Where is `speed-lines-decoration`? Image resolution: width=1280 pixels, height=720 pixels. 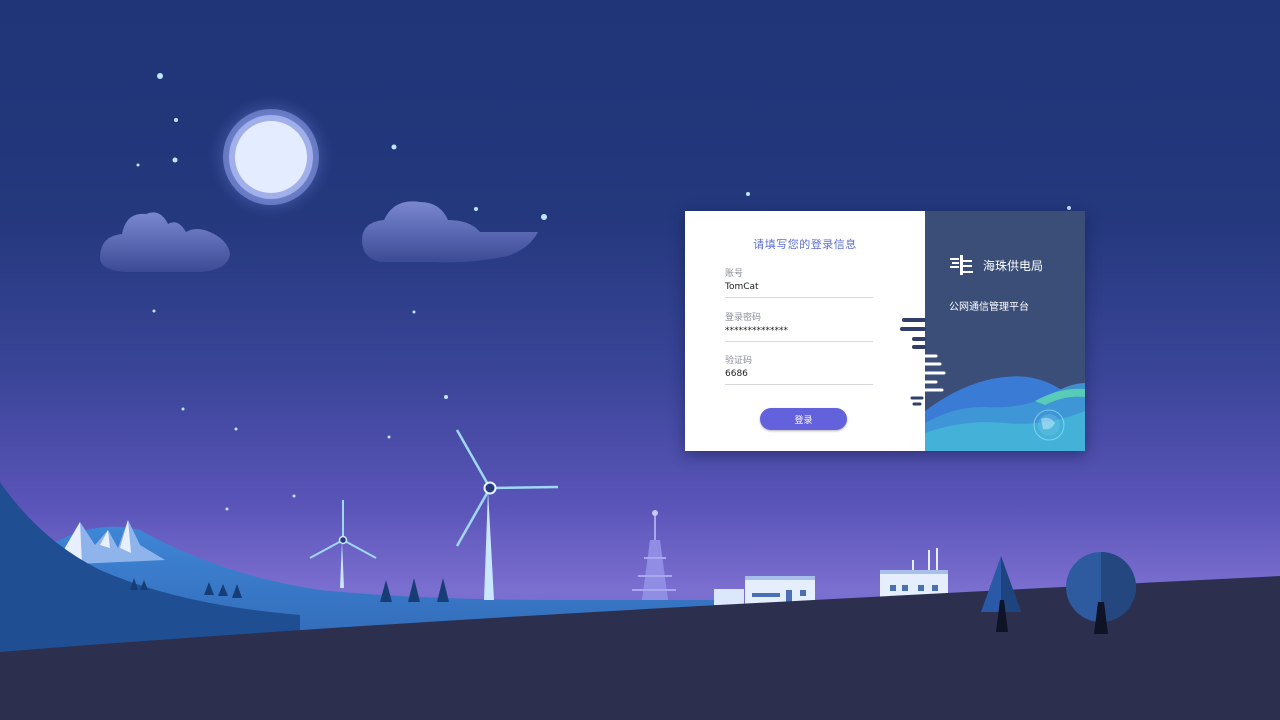 speed-lines-decoration is located at coordinates (923, 362).